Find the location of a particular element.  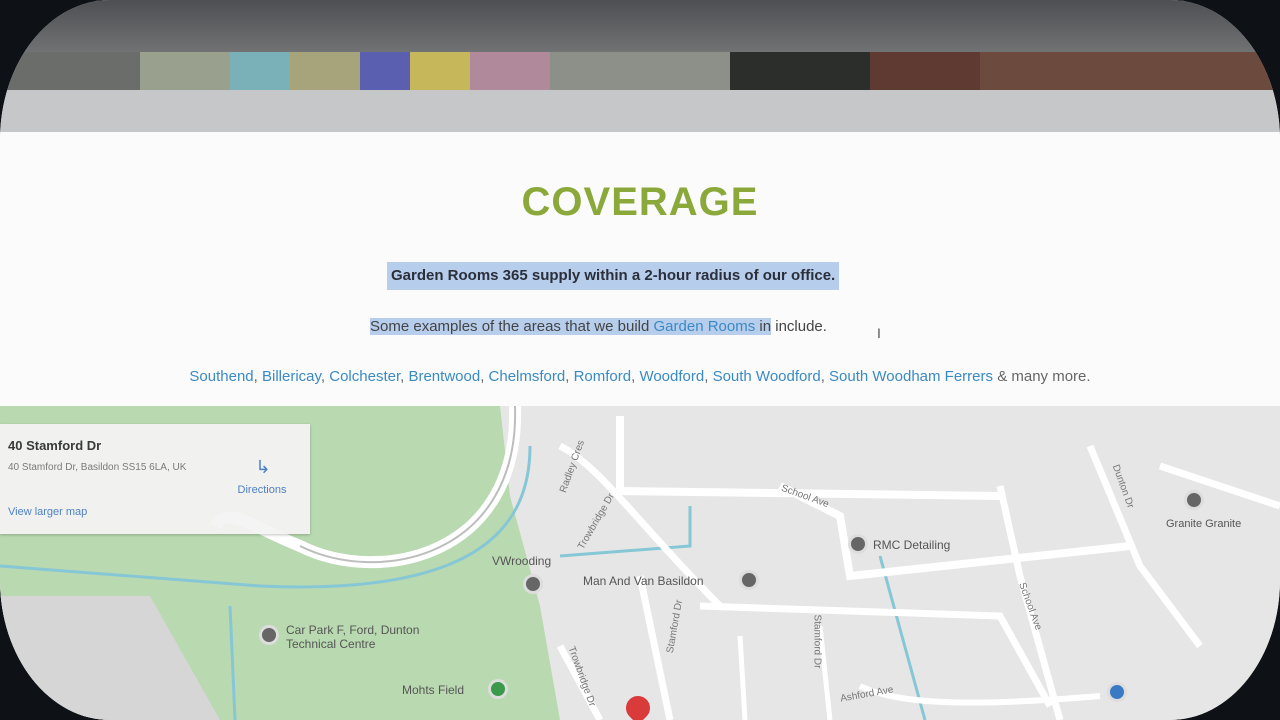

view-larger-map-link: View larger map is located at coordinates (47, 512).